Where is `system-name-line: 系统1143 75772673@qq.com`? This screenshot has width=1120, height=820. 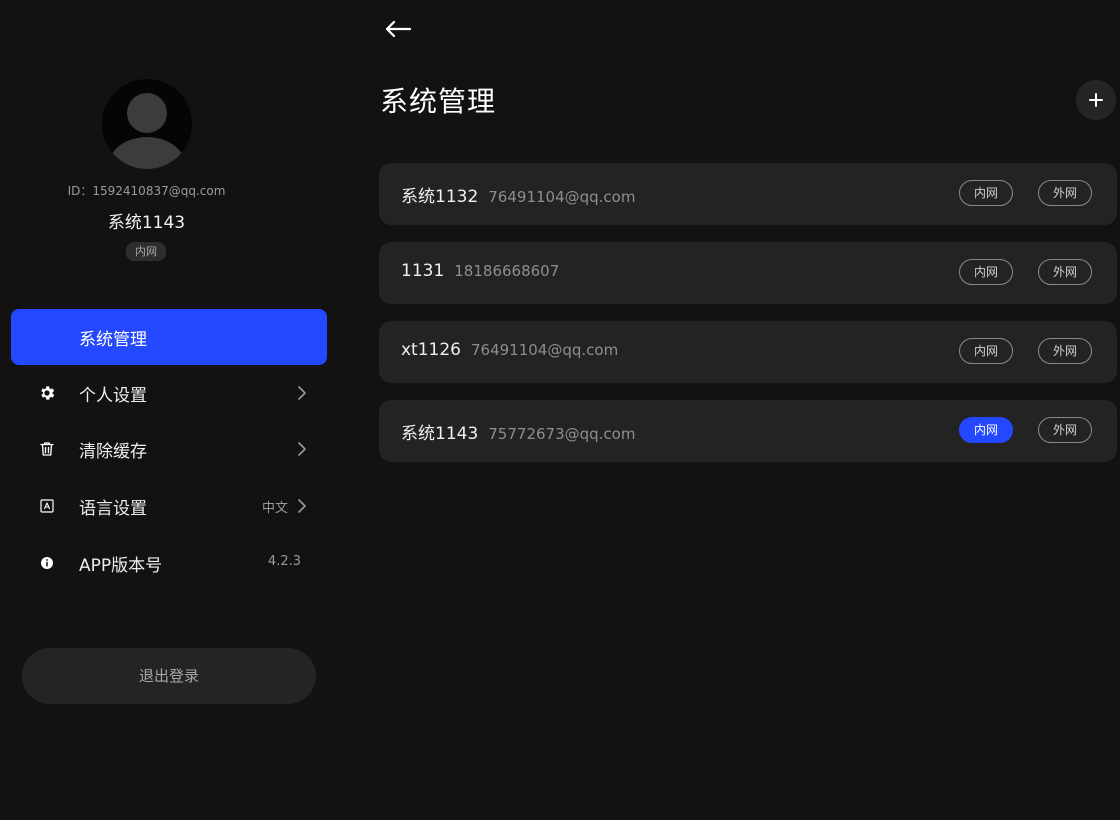 system-name-line: 系统1143 75772673@qq.com is located at coordinates (518, 431).